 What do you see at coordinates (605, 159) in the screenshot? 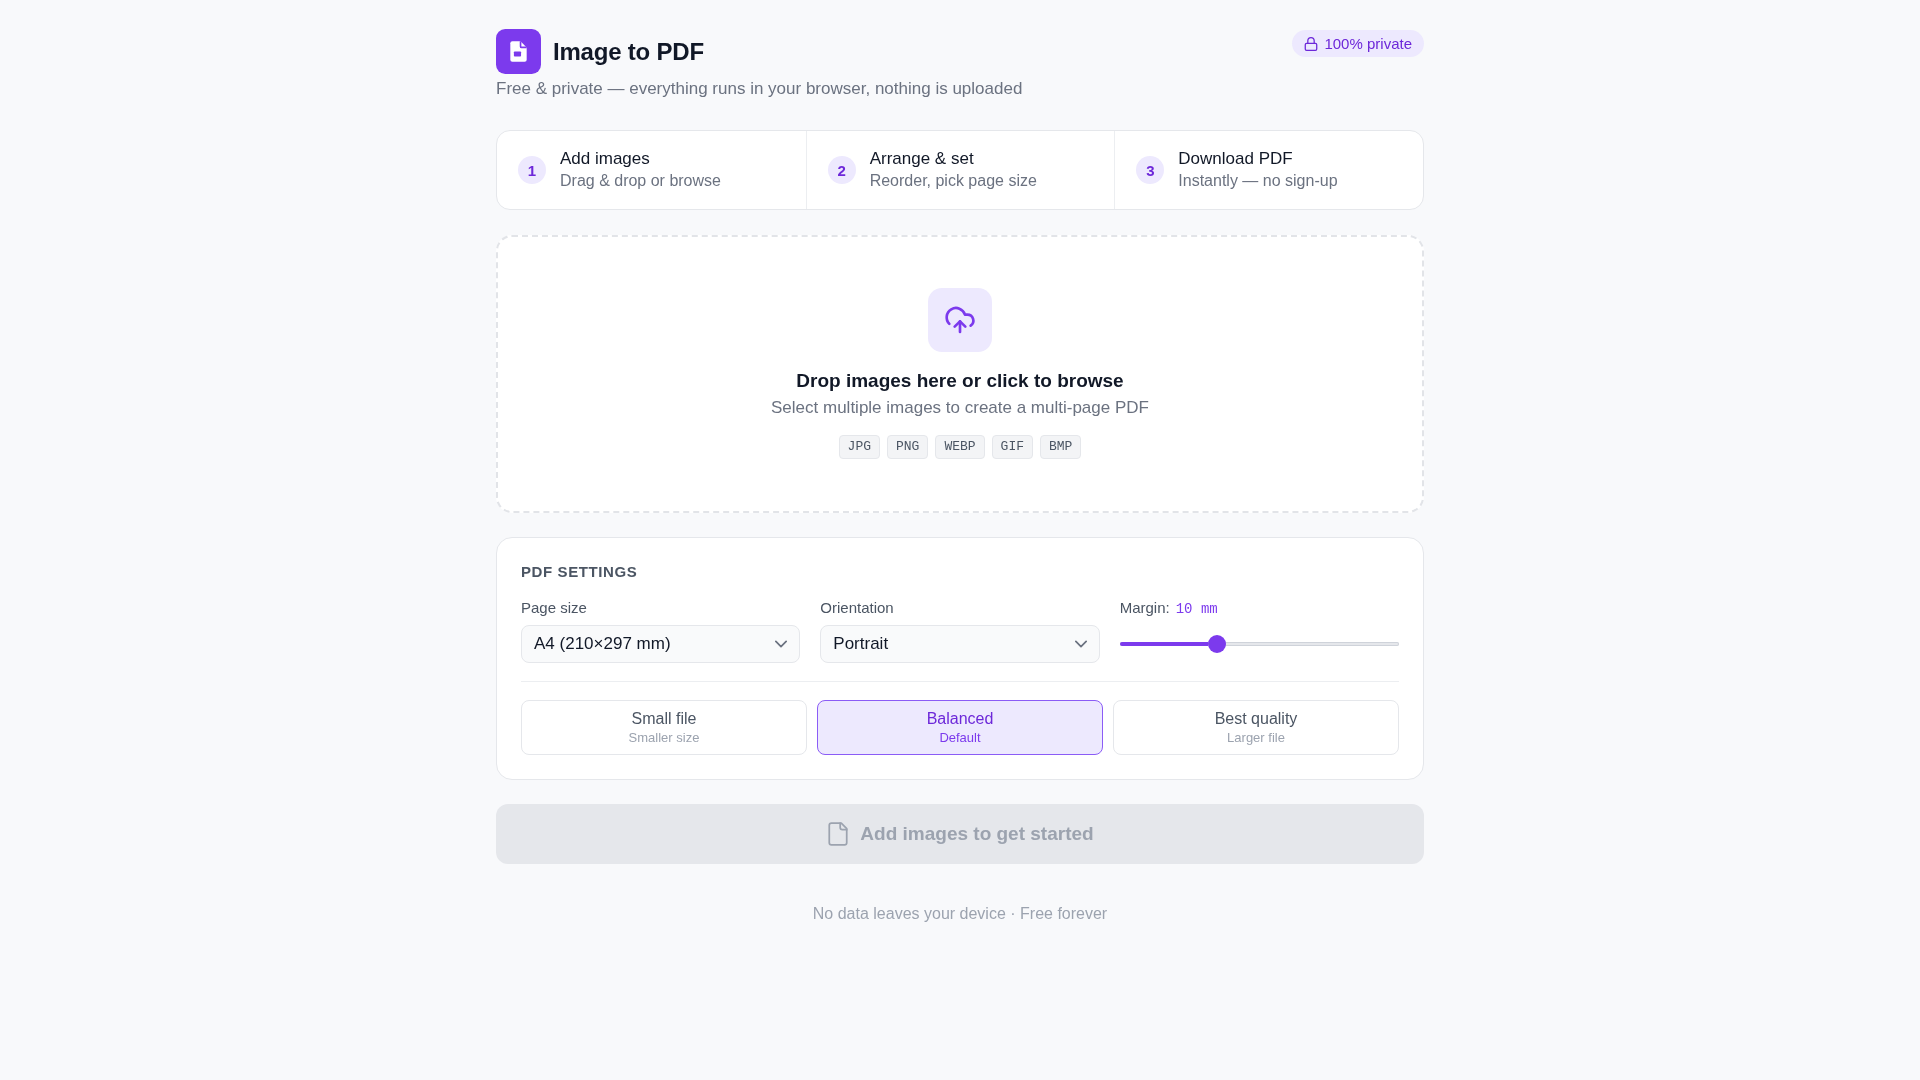
I see `step-title: Add images` at bounding box center [605, 159].